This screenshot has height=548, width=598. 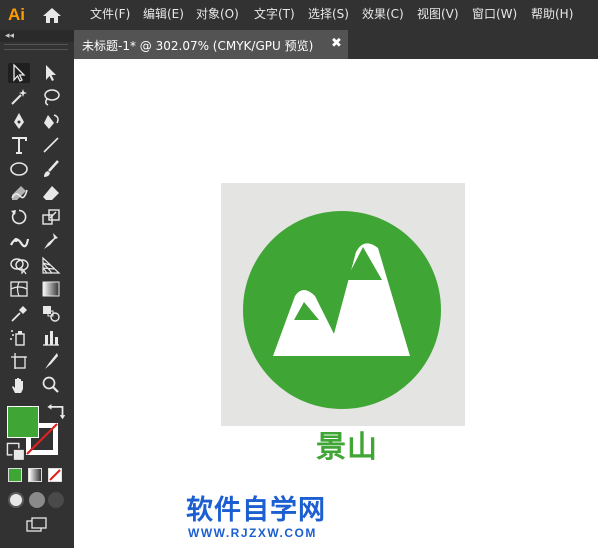 What do you see at coordinates (19, 193) in the screenshot?
I see `shaper-tool-icon` at bounding box center [19, 193].